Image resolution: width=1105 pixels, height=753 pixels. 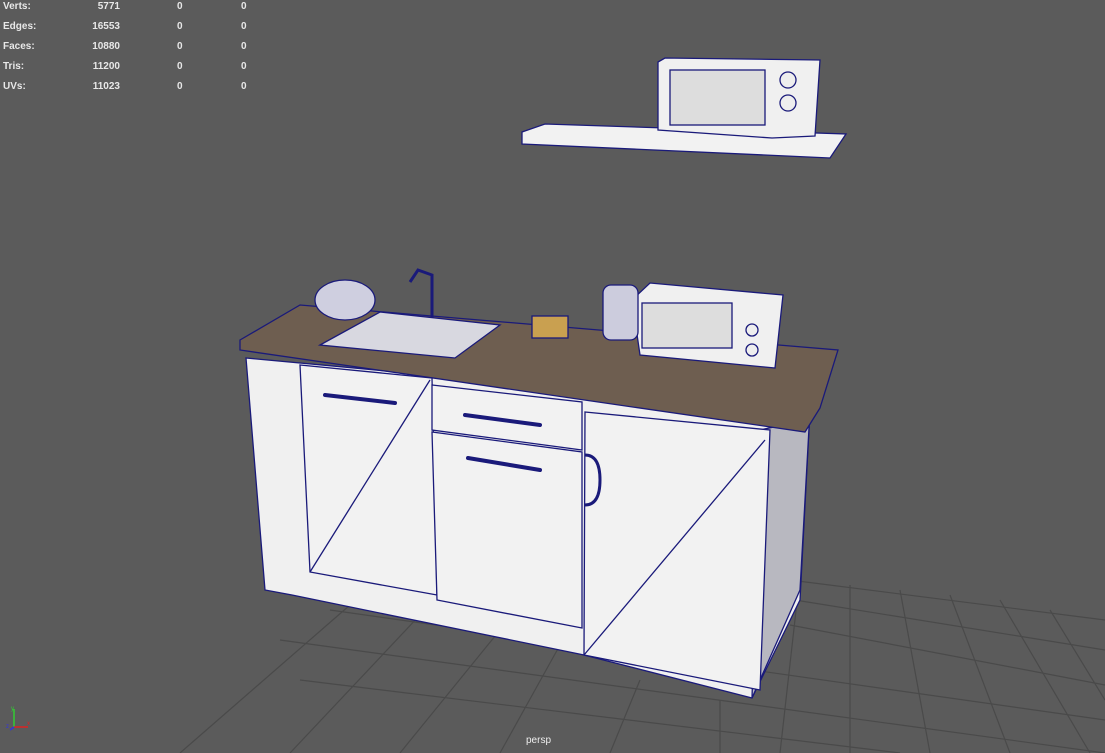 What do you see at coordinates (28, 724) in the screenshot?
I see `axis-x-label: x` at bounding box center [28, 724].